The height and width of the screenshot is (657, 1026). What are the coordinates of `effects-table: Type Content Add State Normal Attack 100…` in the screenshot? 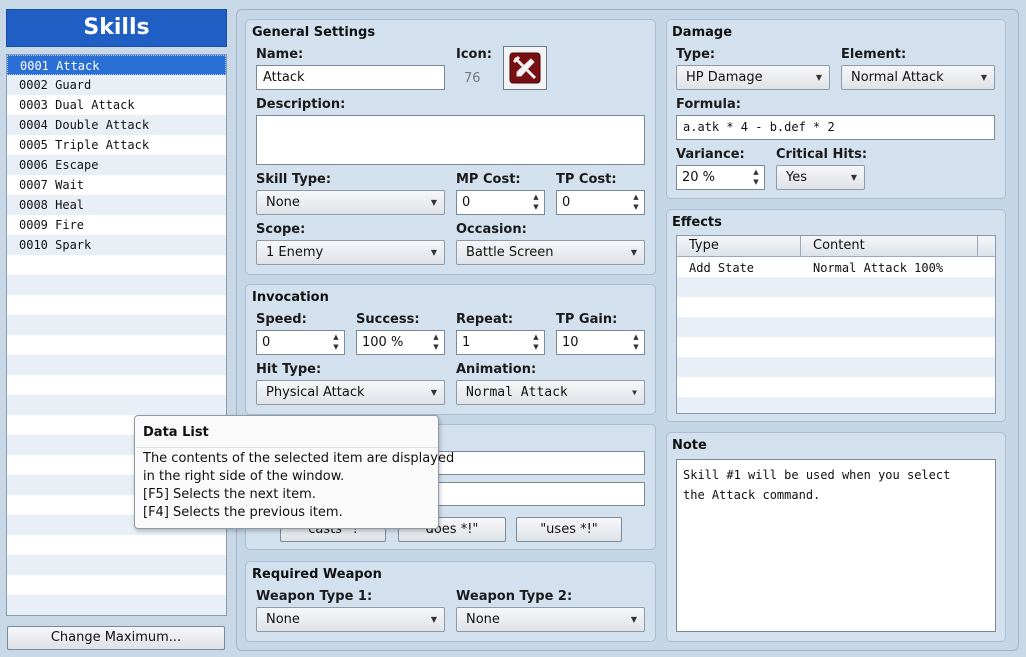 It's located at (836, 324).